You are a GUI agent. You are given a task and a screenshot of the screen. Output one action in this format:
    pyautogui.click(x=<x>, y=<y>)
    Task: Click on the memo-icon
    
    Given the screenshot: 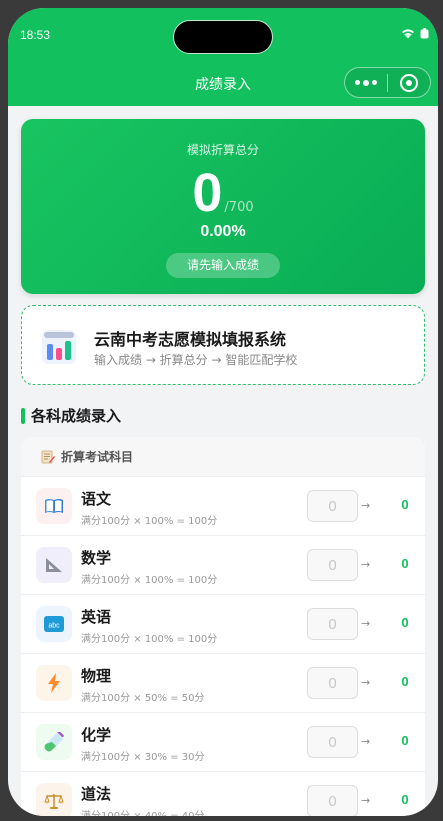 What is the action you would take?
    pyautogui.click(x=48, y=456)
    